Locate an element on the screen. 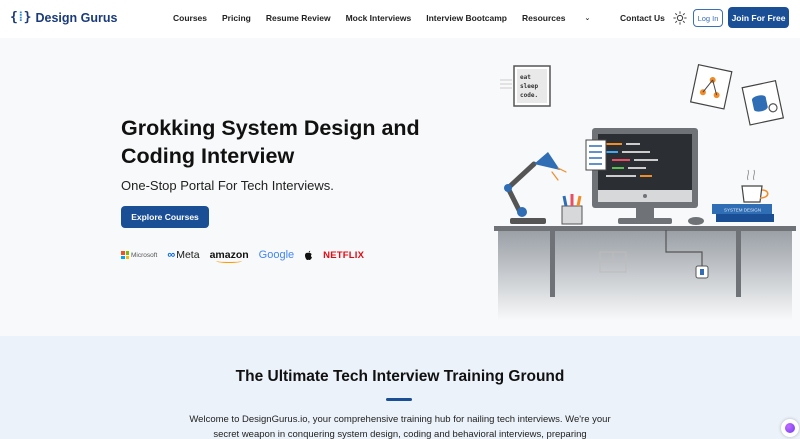 The width and height of the screenshot is (800, 439). monitor is located at coordinates (645, 176).